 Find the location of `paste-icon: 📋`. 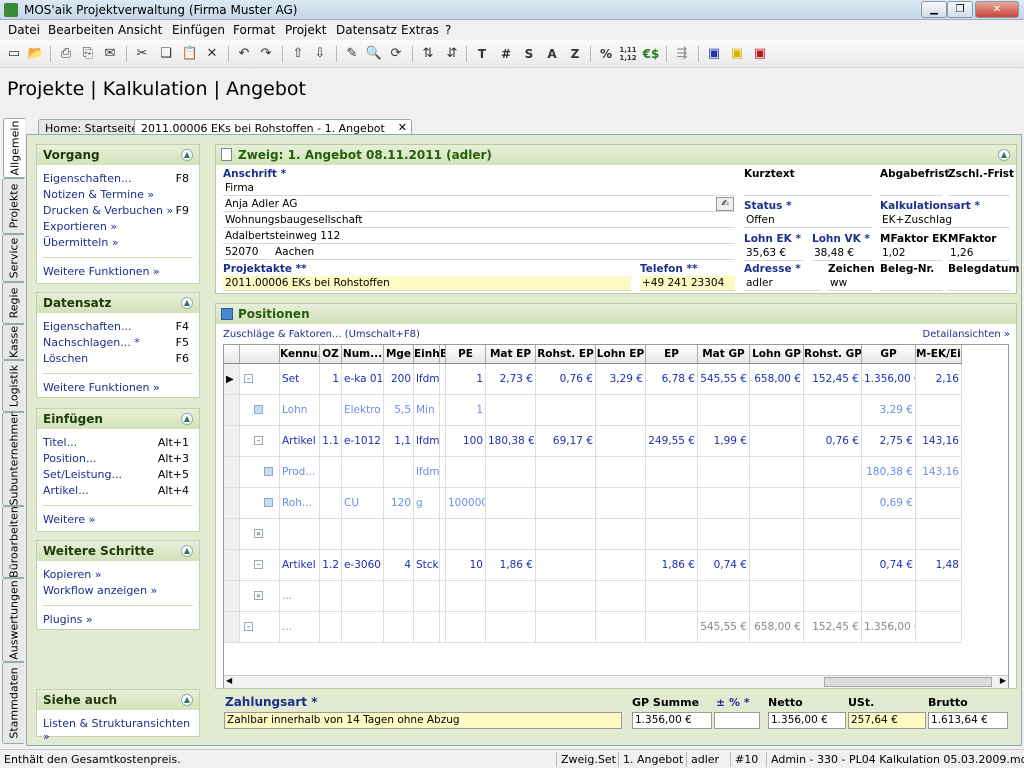

paste-icon: 📋 is located at coordinates (190, 54).